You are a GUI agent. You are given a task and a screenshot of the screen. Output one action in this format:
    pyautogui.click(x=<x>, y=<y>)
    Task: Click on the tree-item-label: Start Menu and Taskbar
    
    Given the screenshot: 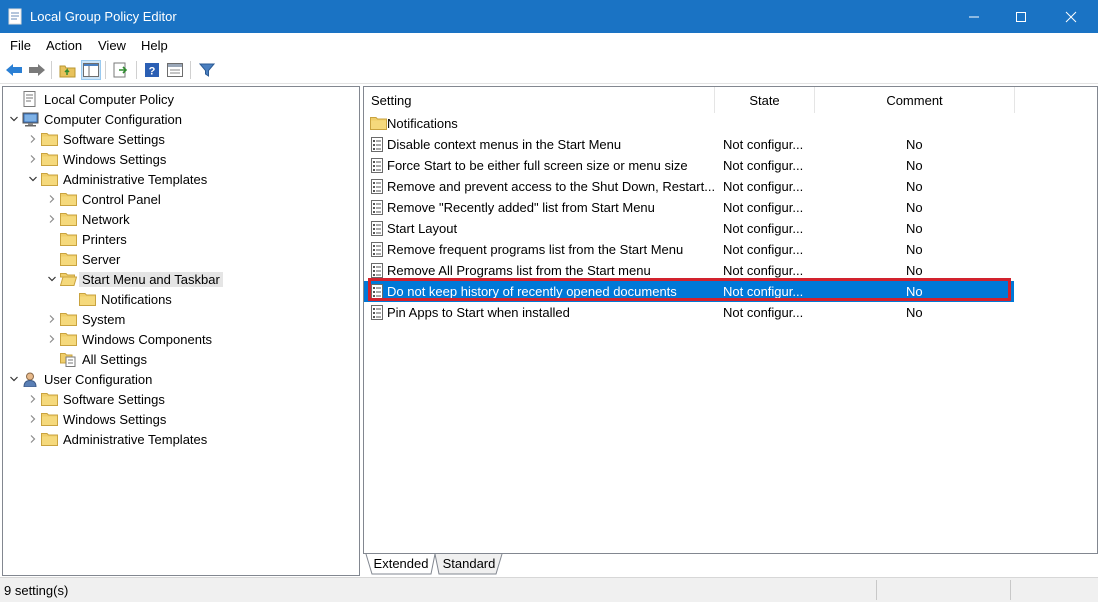 What is the action you would take?
    pyautogui.click(x=151, y=279)
    